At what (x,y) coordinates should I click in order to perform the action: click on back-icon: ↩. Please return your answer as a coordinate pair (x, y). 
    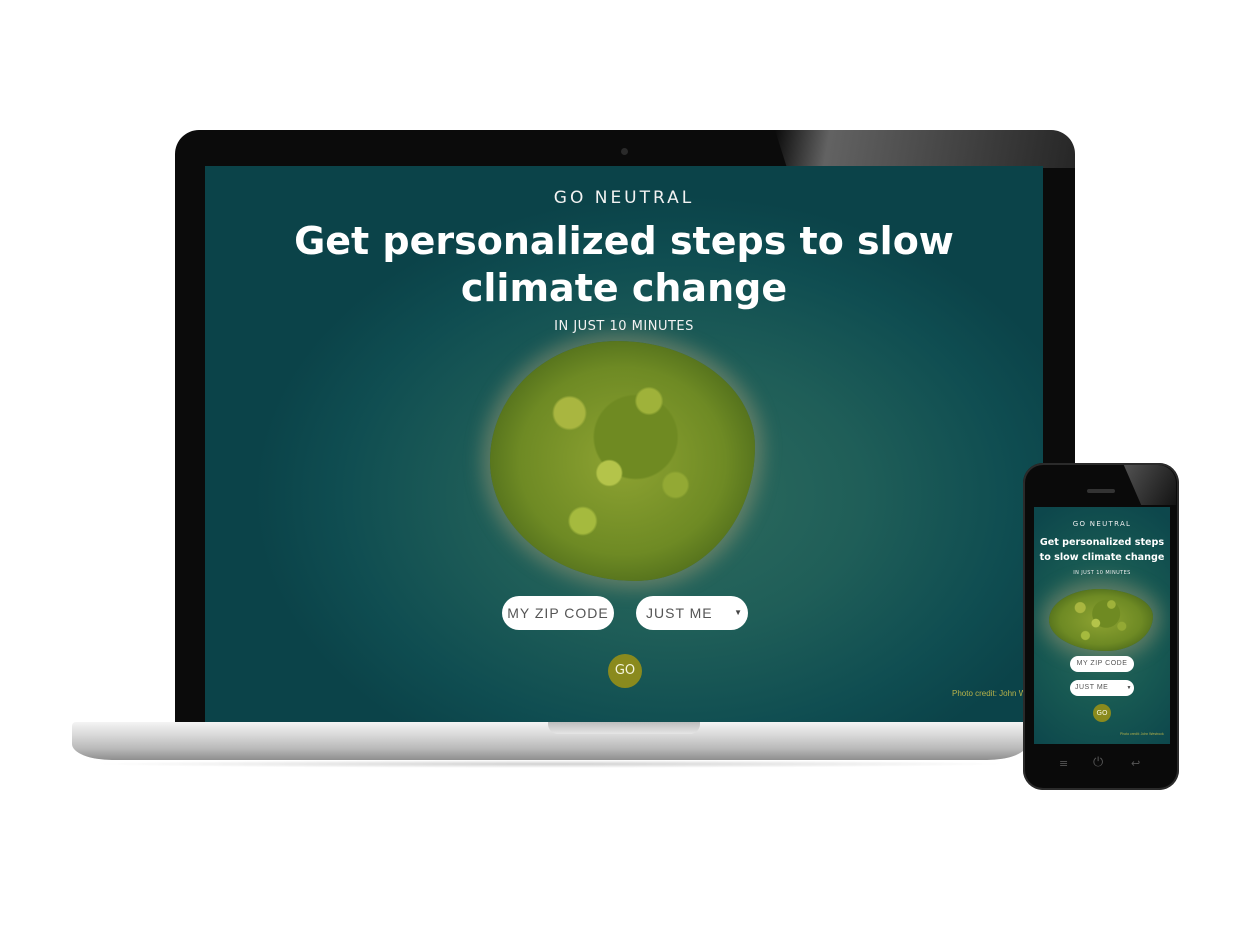
    Looking at the image, I should click on (1135, 763).